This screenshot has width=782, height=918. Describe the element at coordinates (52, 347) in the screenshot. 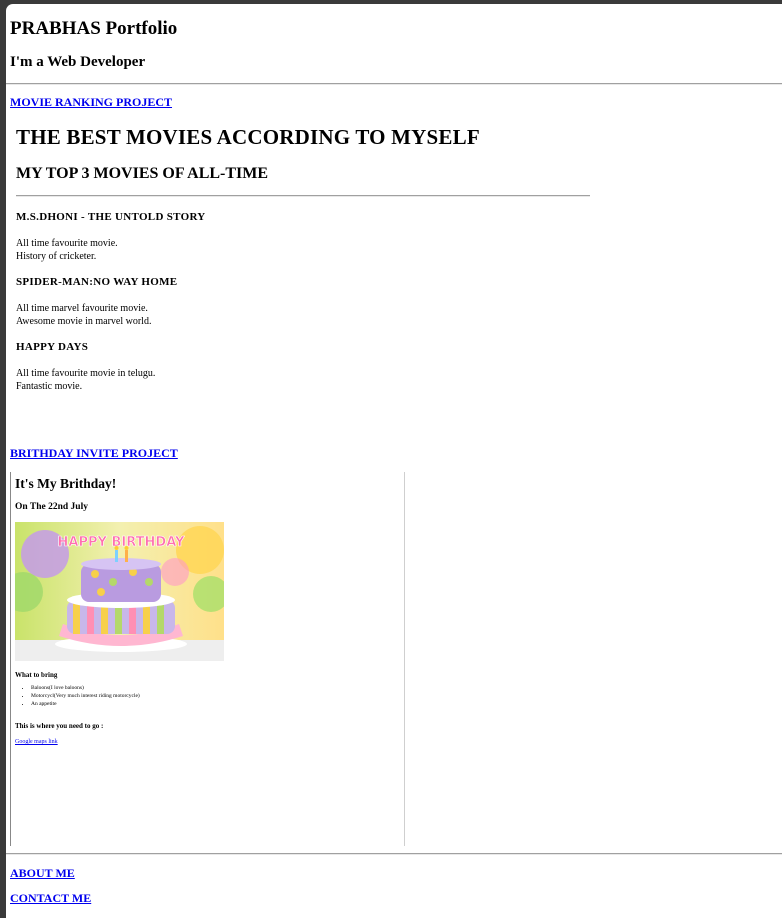

I see `movie-title: HAPPY DAYS` at that location.